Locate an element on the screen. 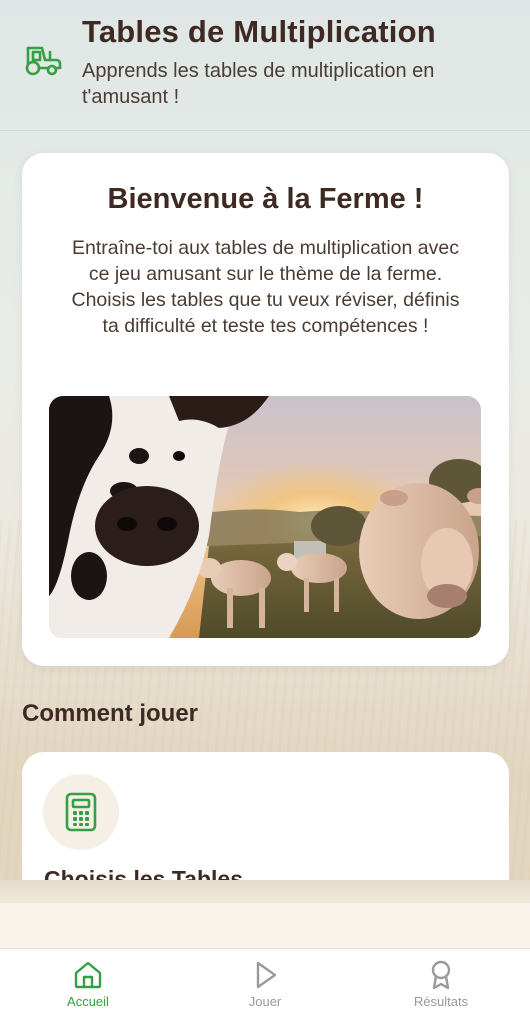 The image size is (530, 1024). home-icon is located at coordinates (88, 975).